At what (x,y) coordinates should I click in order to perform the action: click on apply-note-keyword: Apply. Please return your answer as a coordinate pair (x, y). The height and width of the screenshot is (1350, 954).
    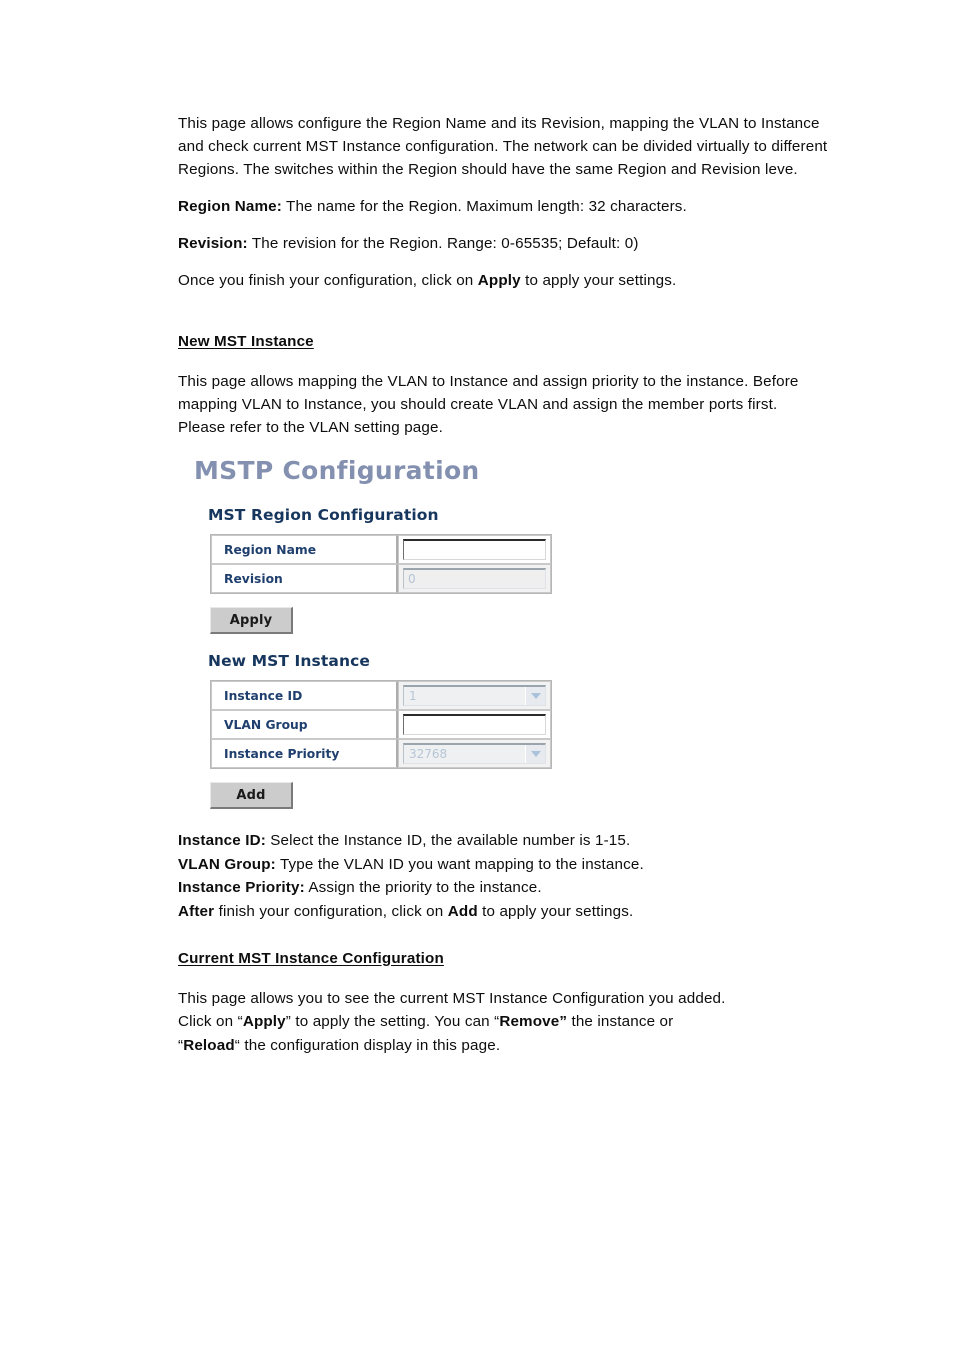
    Looking at the image, I should click on (499, 281).